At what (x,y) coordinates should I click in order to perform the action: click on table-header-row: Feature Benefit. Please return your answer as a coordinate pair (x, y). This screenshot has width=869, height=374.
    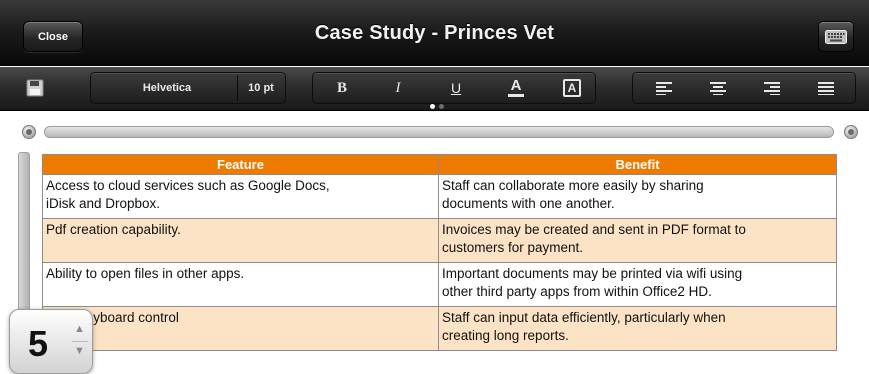
    Looking at the image, I should click on (439, 164).